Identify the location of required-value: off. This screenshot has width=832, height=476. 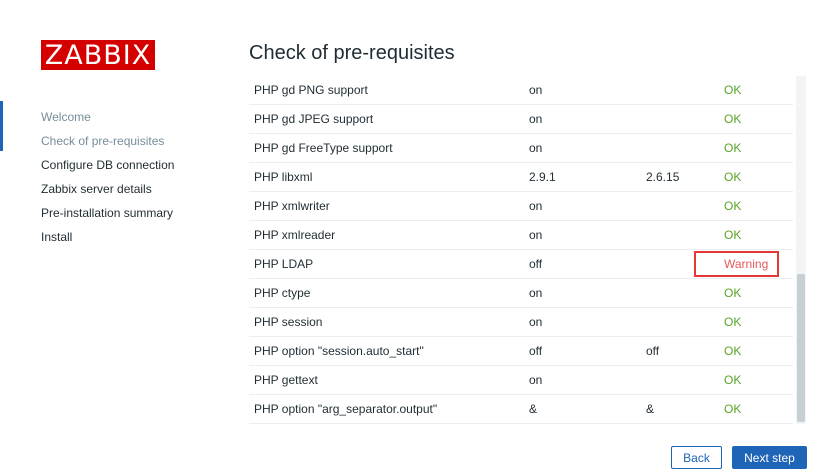
(653, 351).